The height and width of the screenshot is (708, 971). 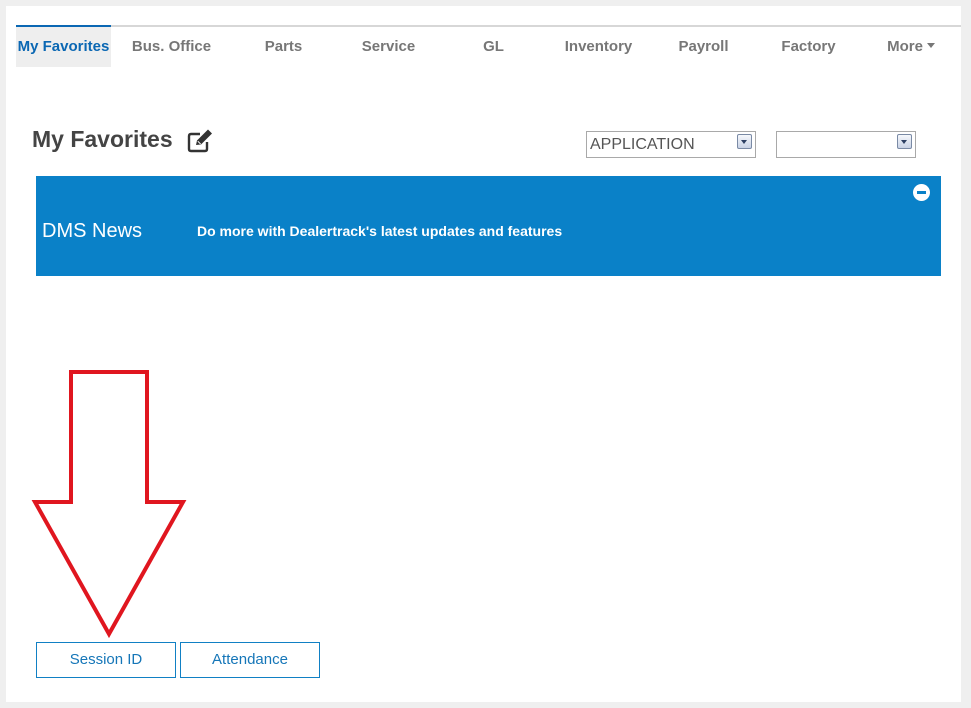 What do you see at coordinates (493, 47) in the screenshot?
I see `tab-gl: GL` at bounding box center [493, 47].